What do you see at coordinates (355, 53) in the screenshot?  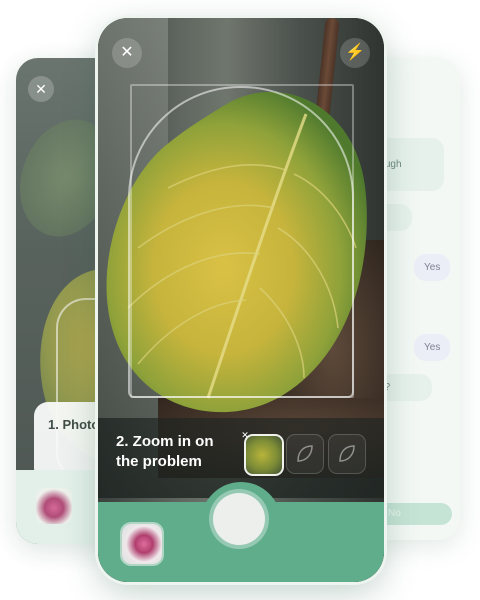 I see `flash-icon: ⚡` at bounding box center [355, 53].